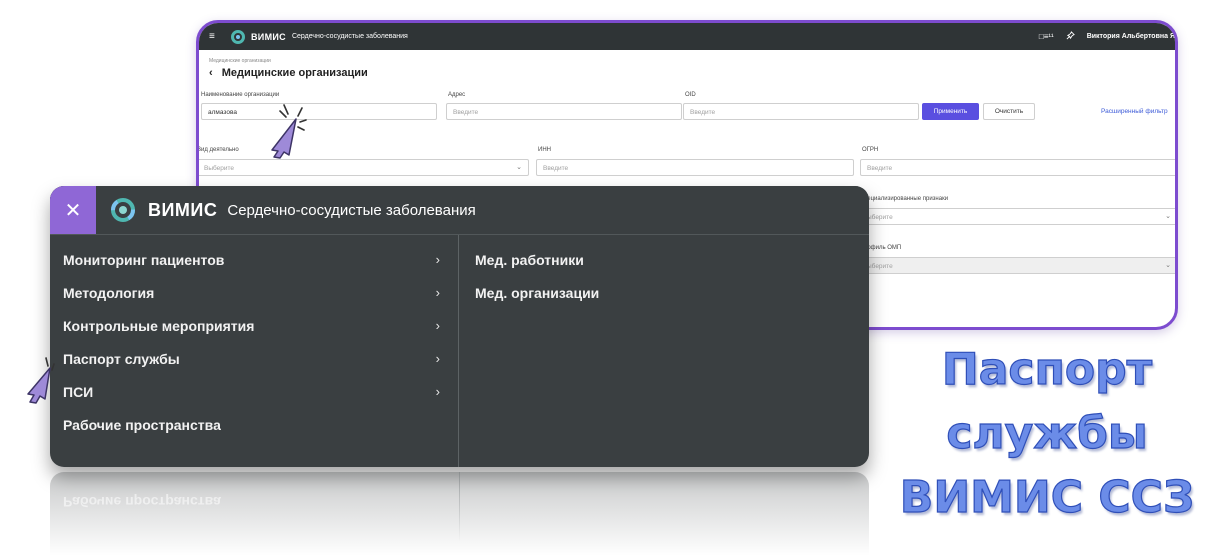 The height and width of the screenshot is (556, 1232). I want to click on menu-brand: ВИМИС, so click(183, 209).